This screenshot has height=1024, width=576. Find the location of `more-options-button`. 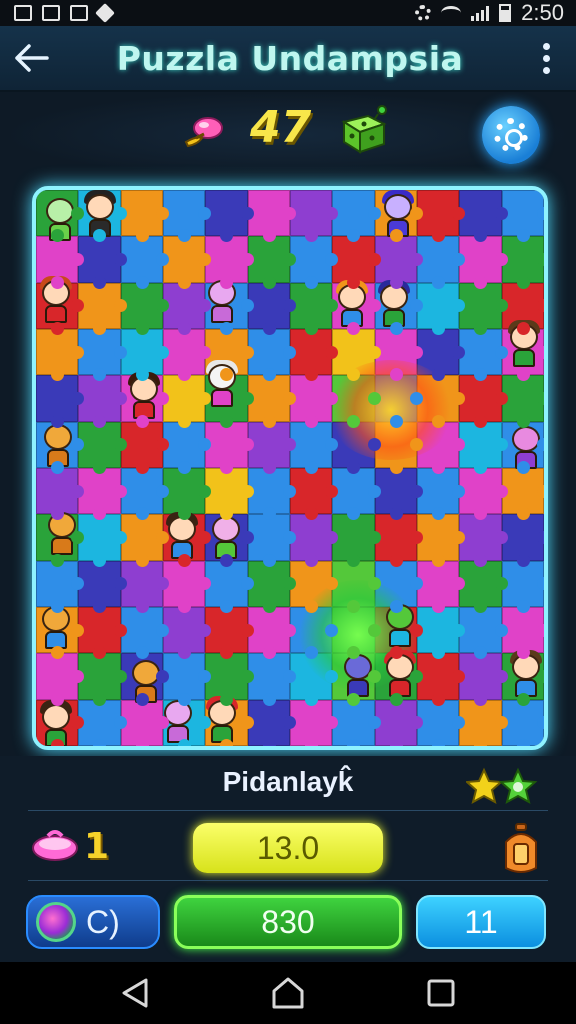

more-options-button is located at coordinates (546, 58).